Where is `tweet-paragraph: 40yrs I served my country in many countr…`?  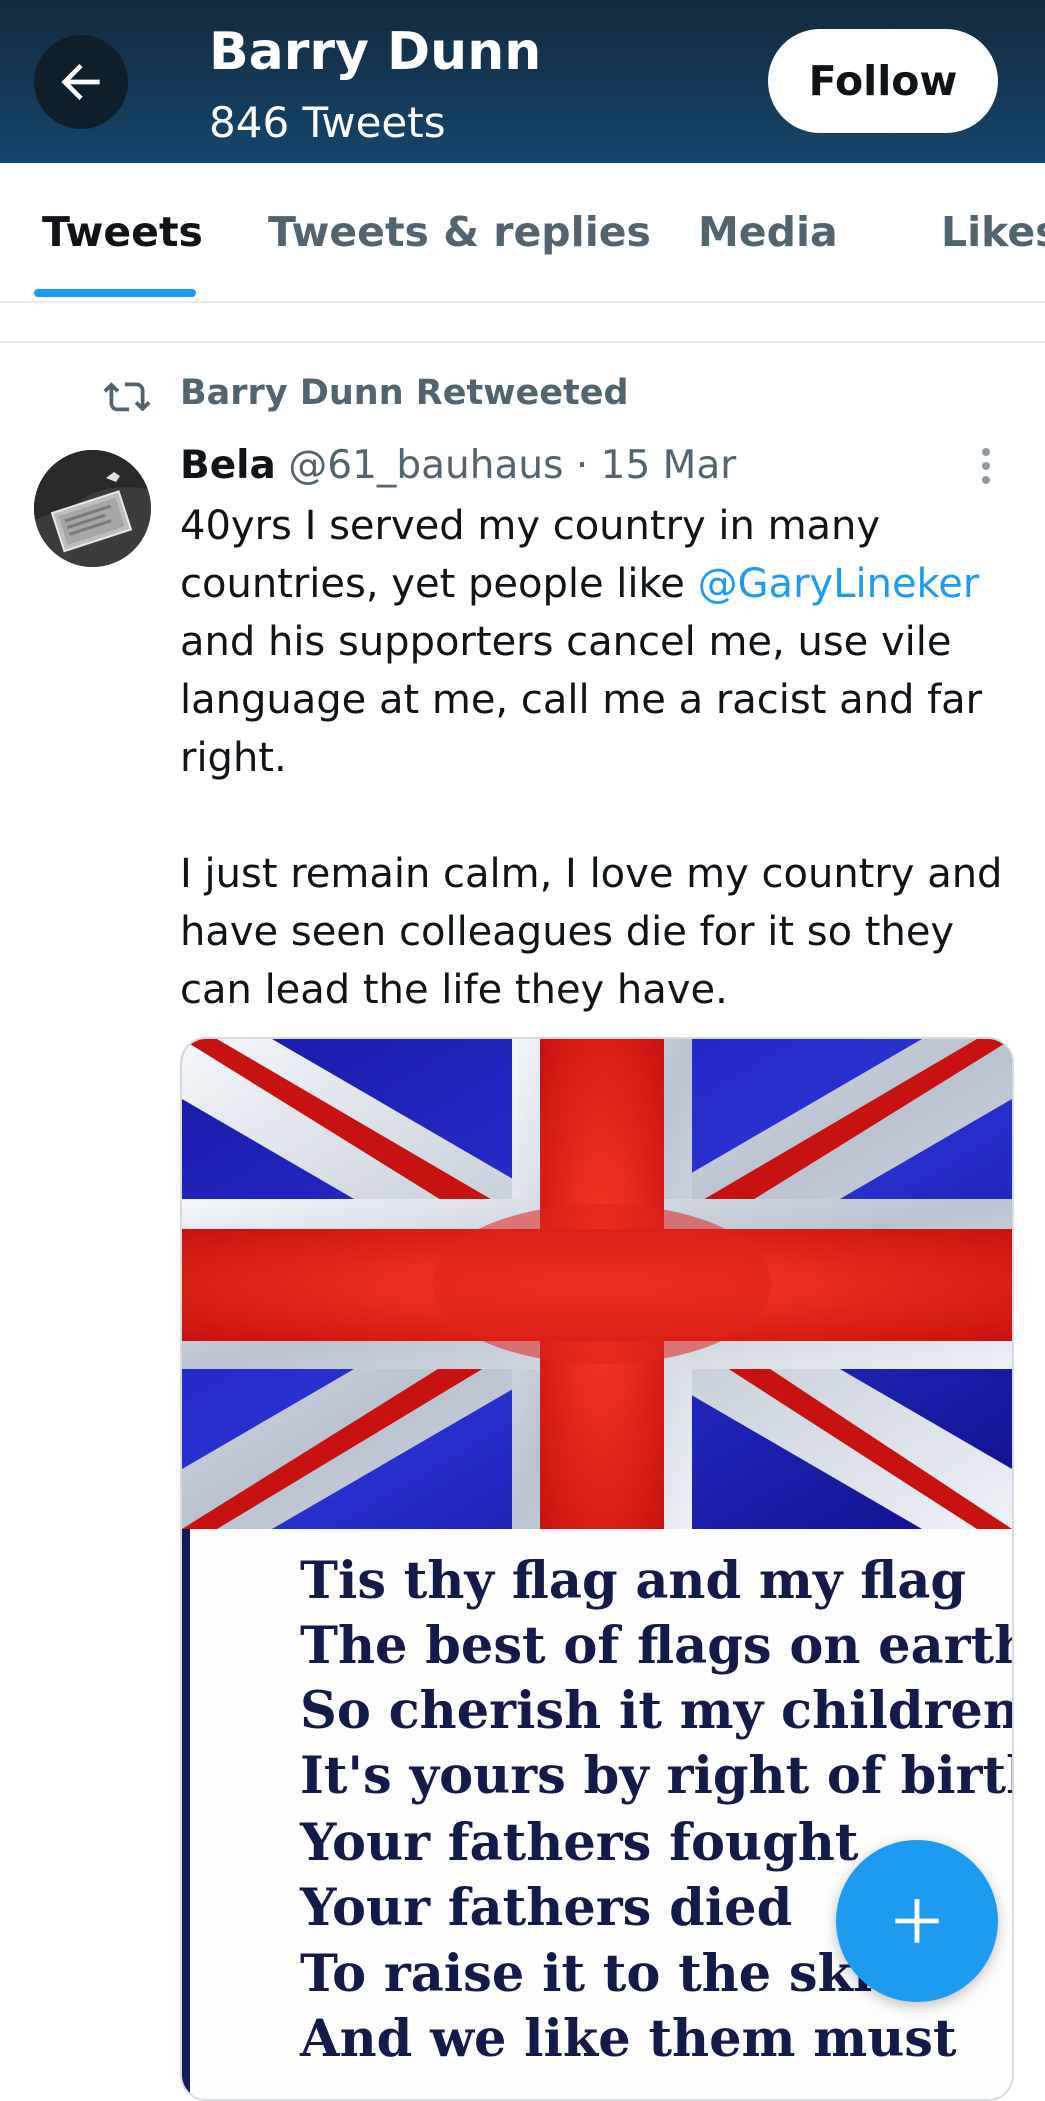
tweet-paragraph: 40yrs I served my country in many countr… is located at coordinates (600, 642).